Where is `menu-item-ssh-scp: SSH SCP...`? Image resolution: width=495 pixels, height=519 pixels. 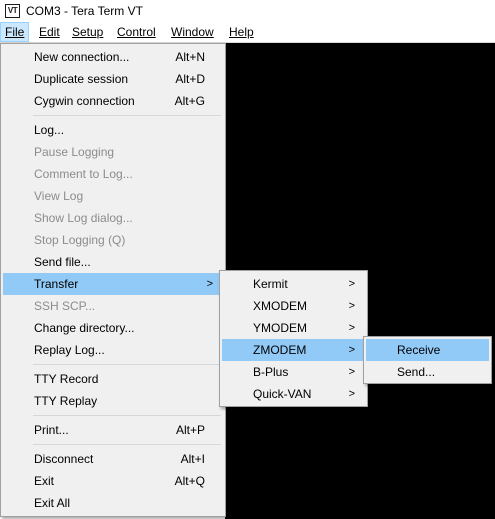
menu-item-ssh-scp: SSH SCP... is located at coordinates (65, 306).